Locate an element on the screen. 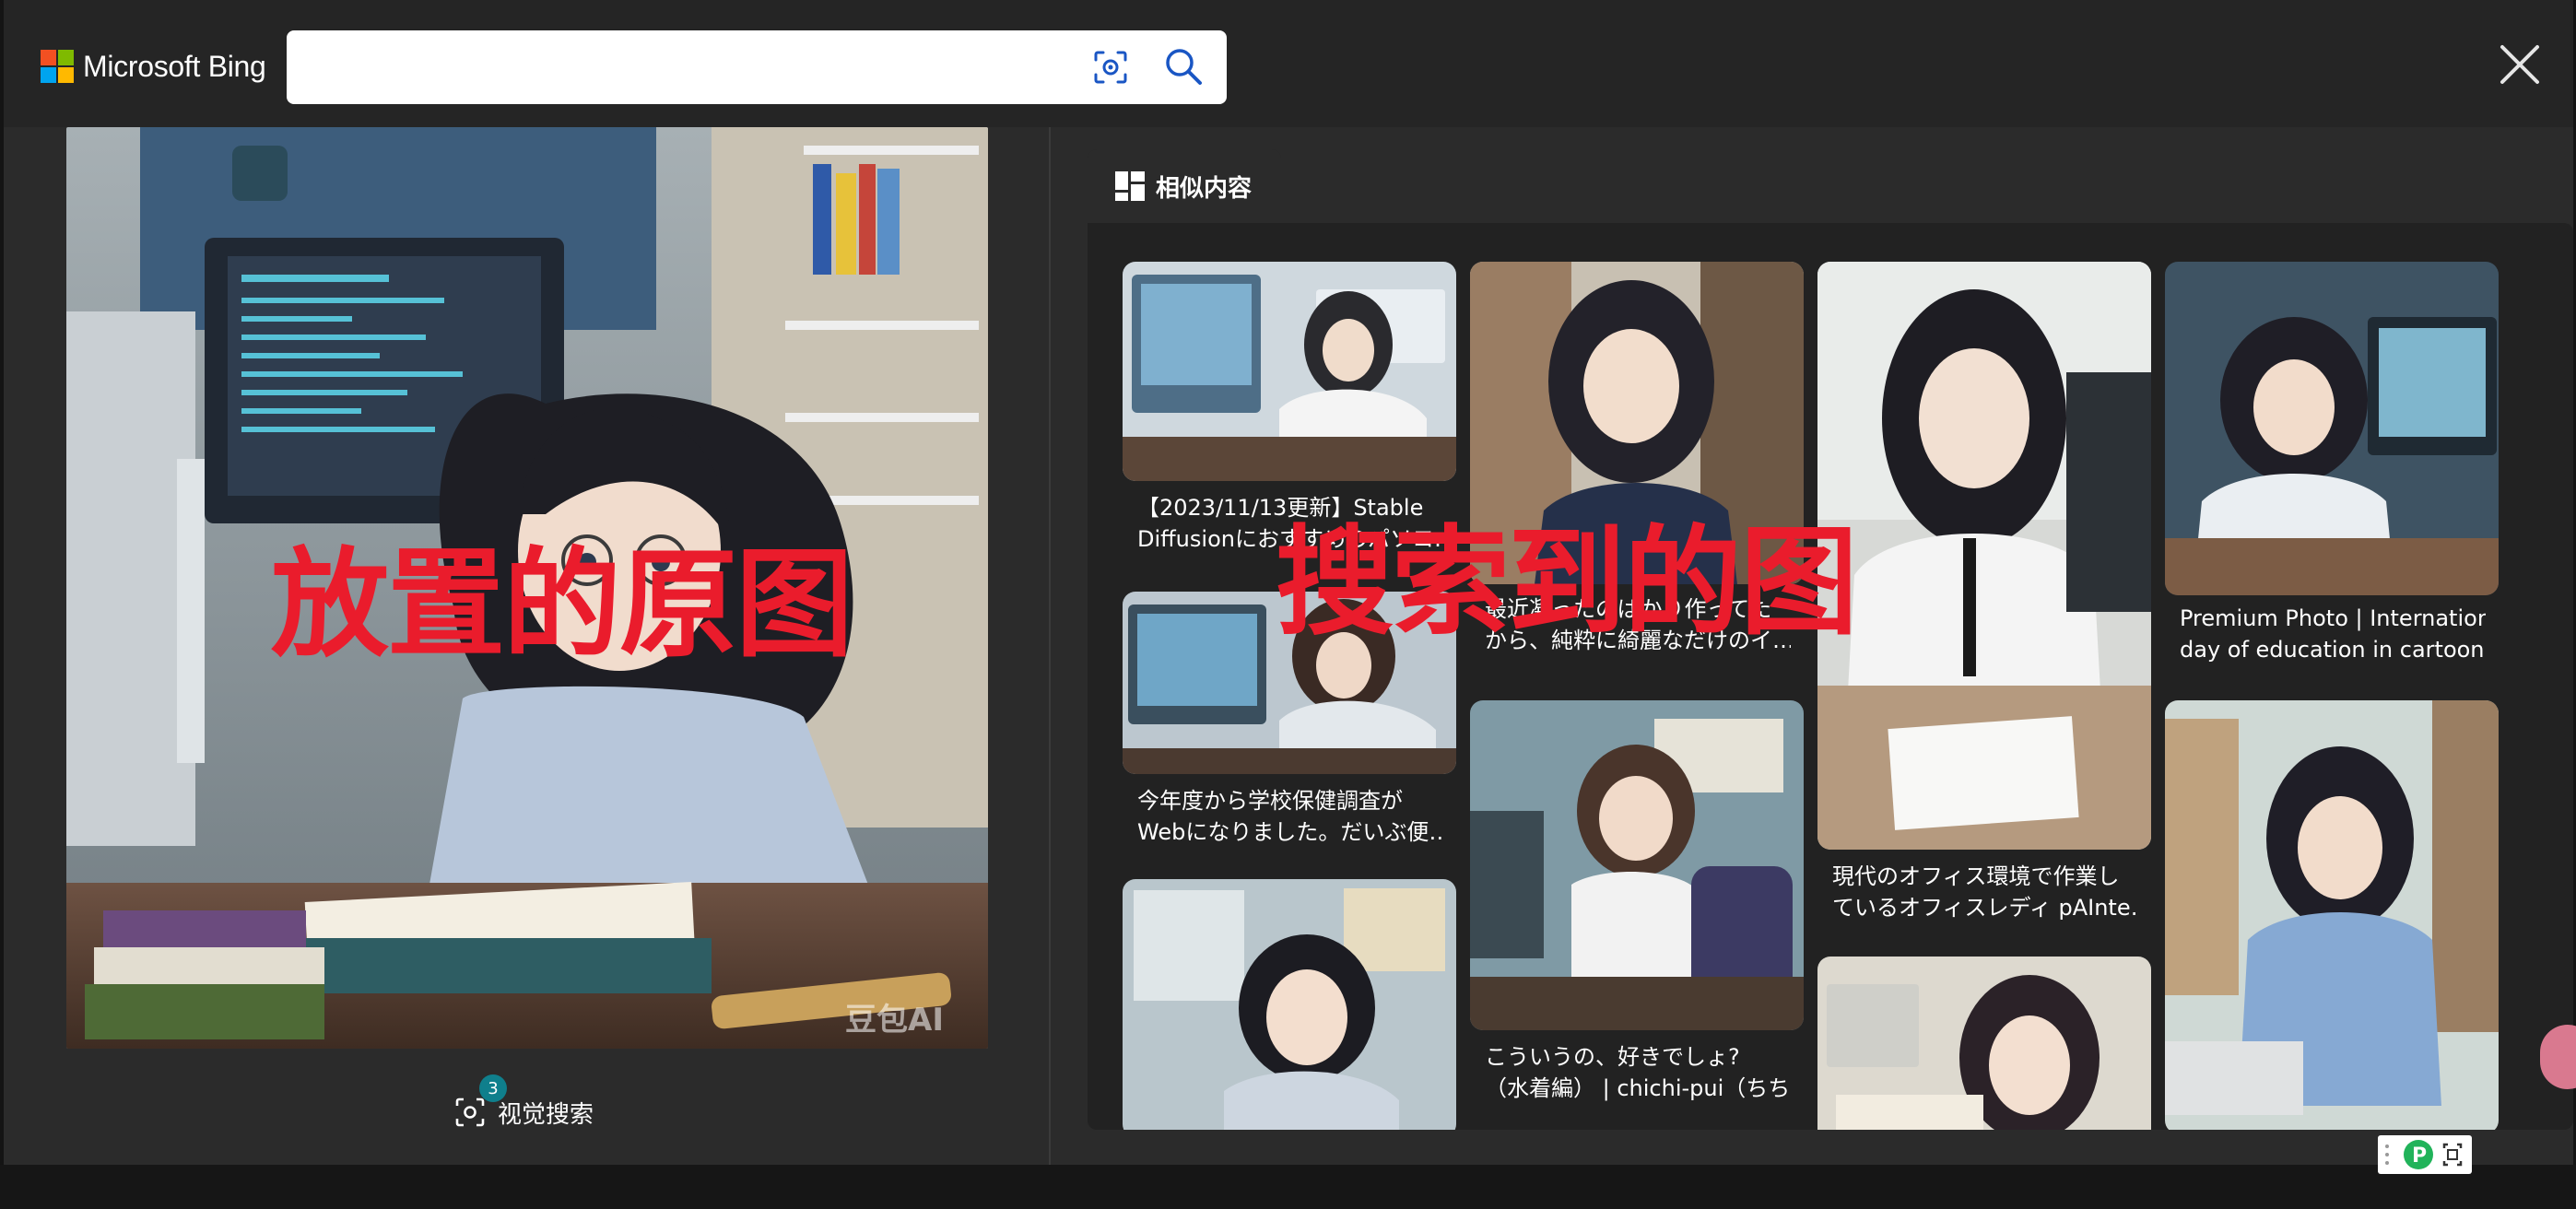  tab-similar-content: 相似内容 is located at coordinates (1184, 186).